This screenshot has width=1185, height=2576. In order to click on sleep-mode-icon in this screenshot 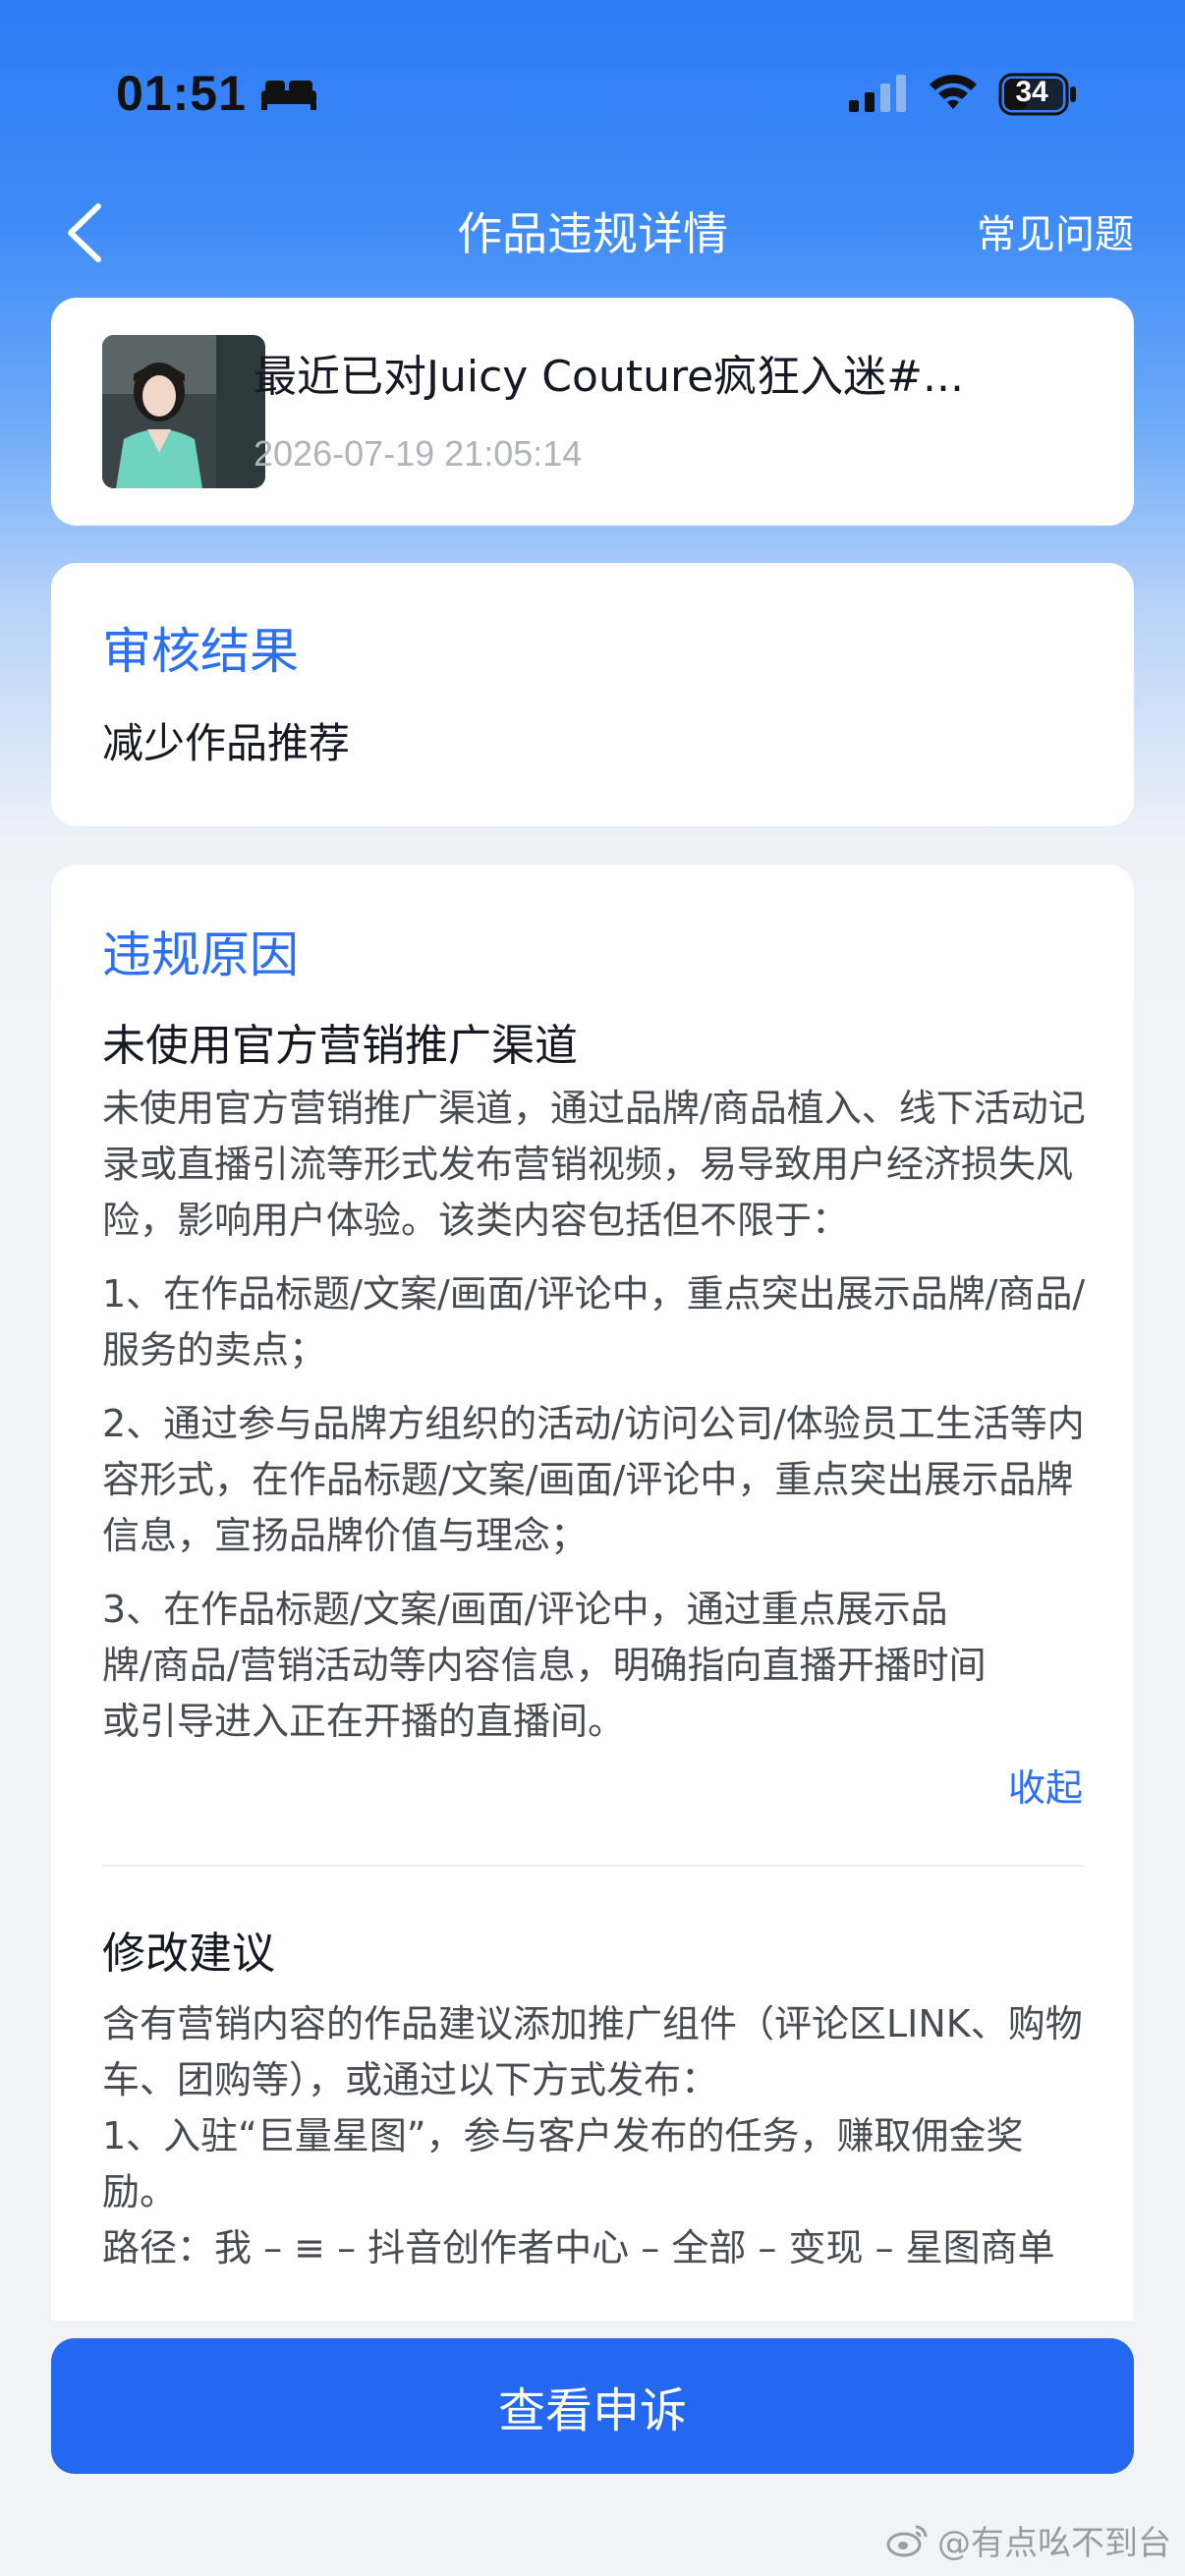, I will do `click(288, 95)`.